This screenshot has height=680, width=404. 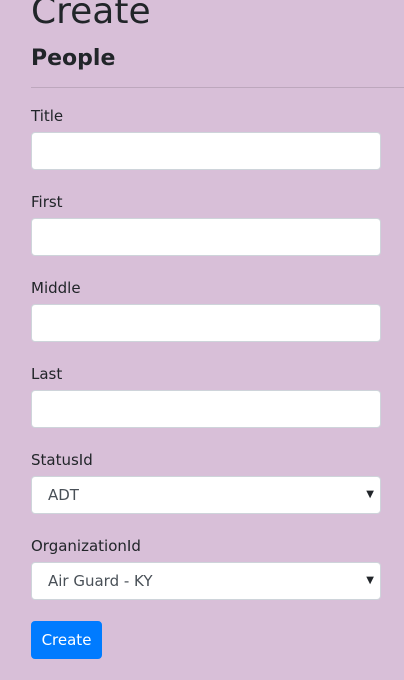 I want to click on first-input, so click(x=206, y=237).